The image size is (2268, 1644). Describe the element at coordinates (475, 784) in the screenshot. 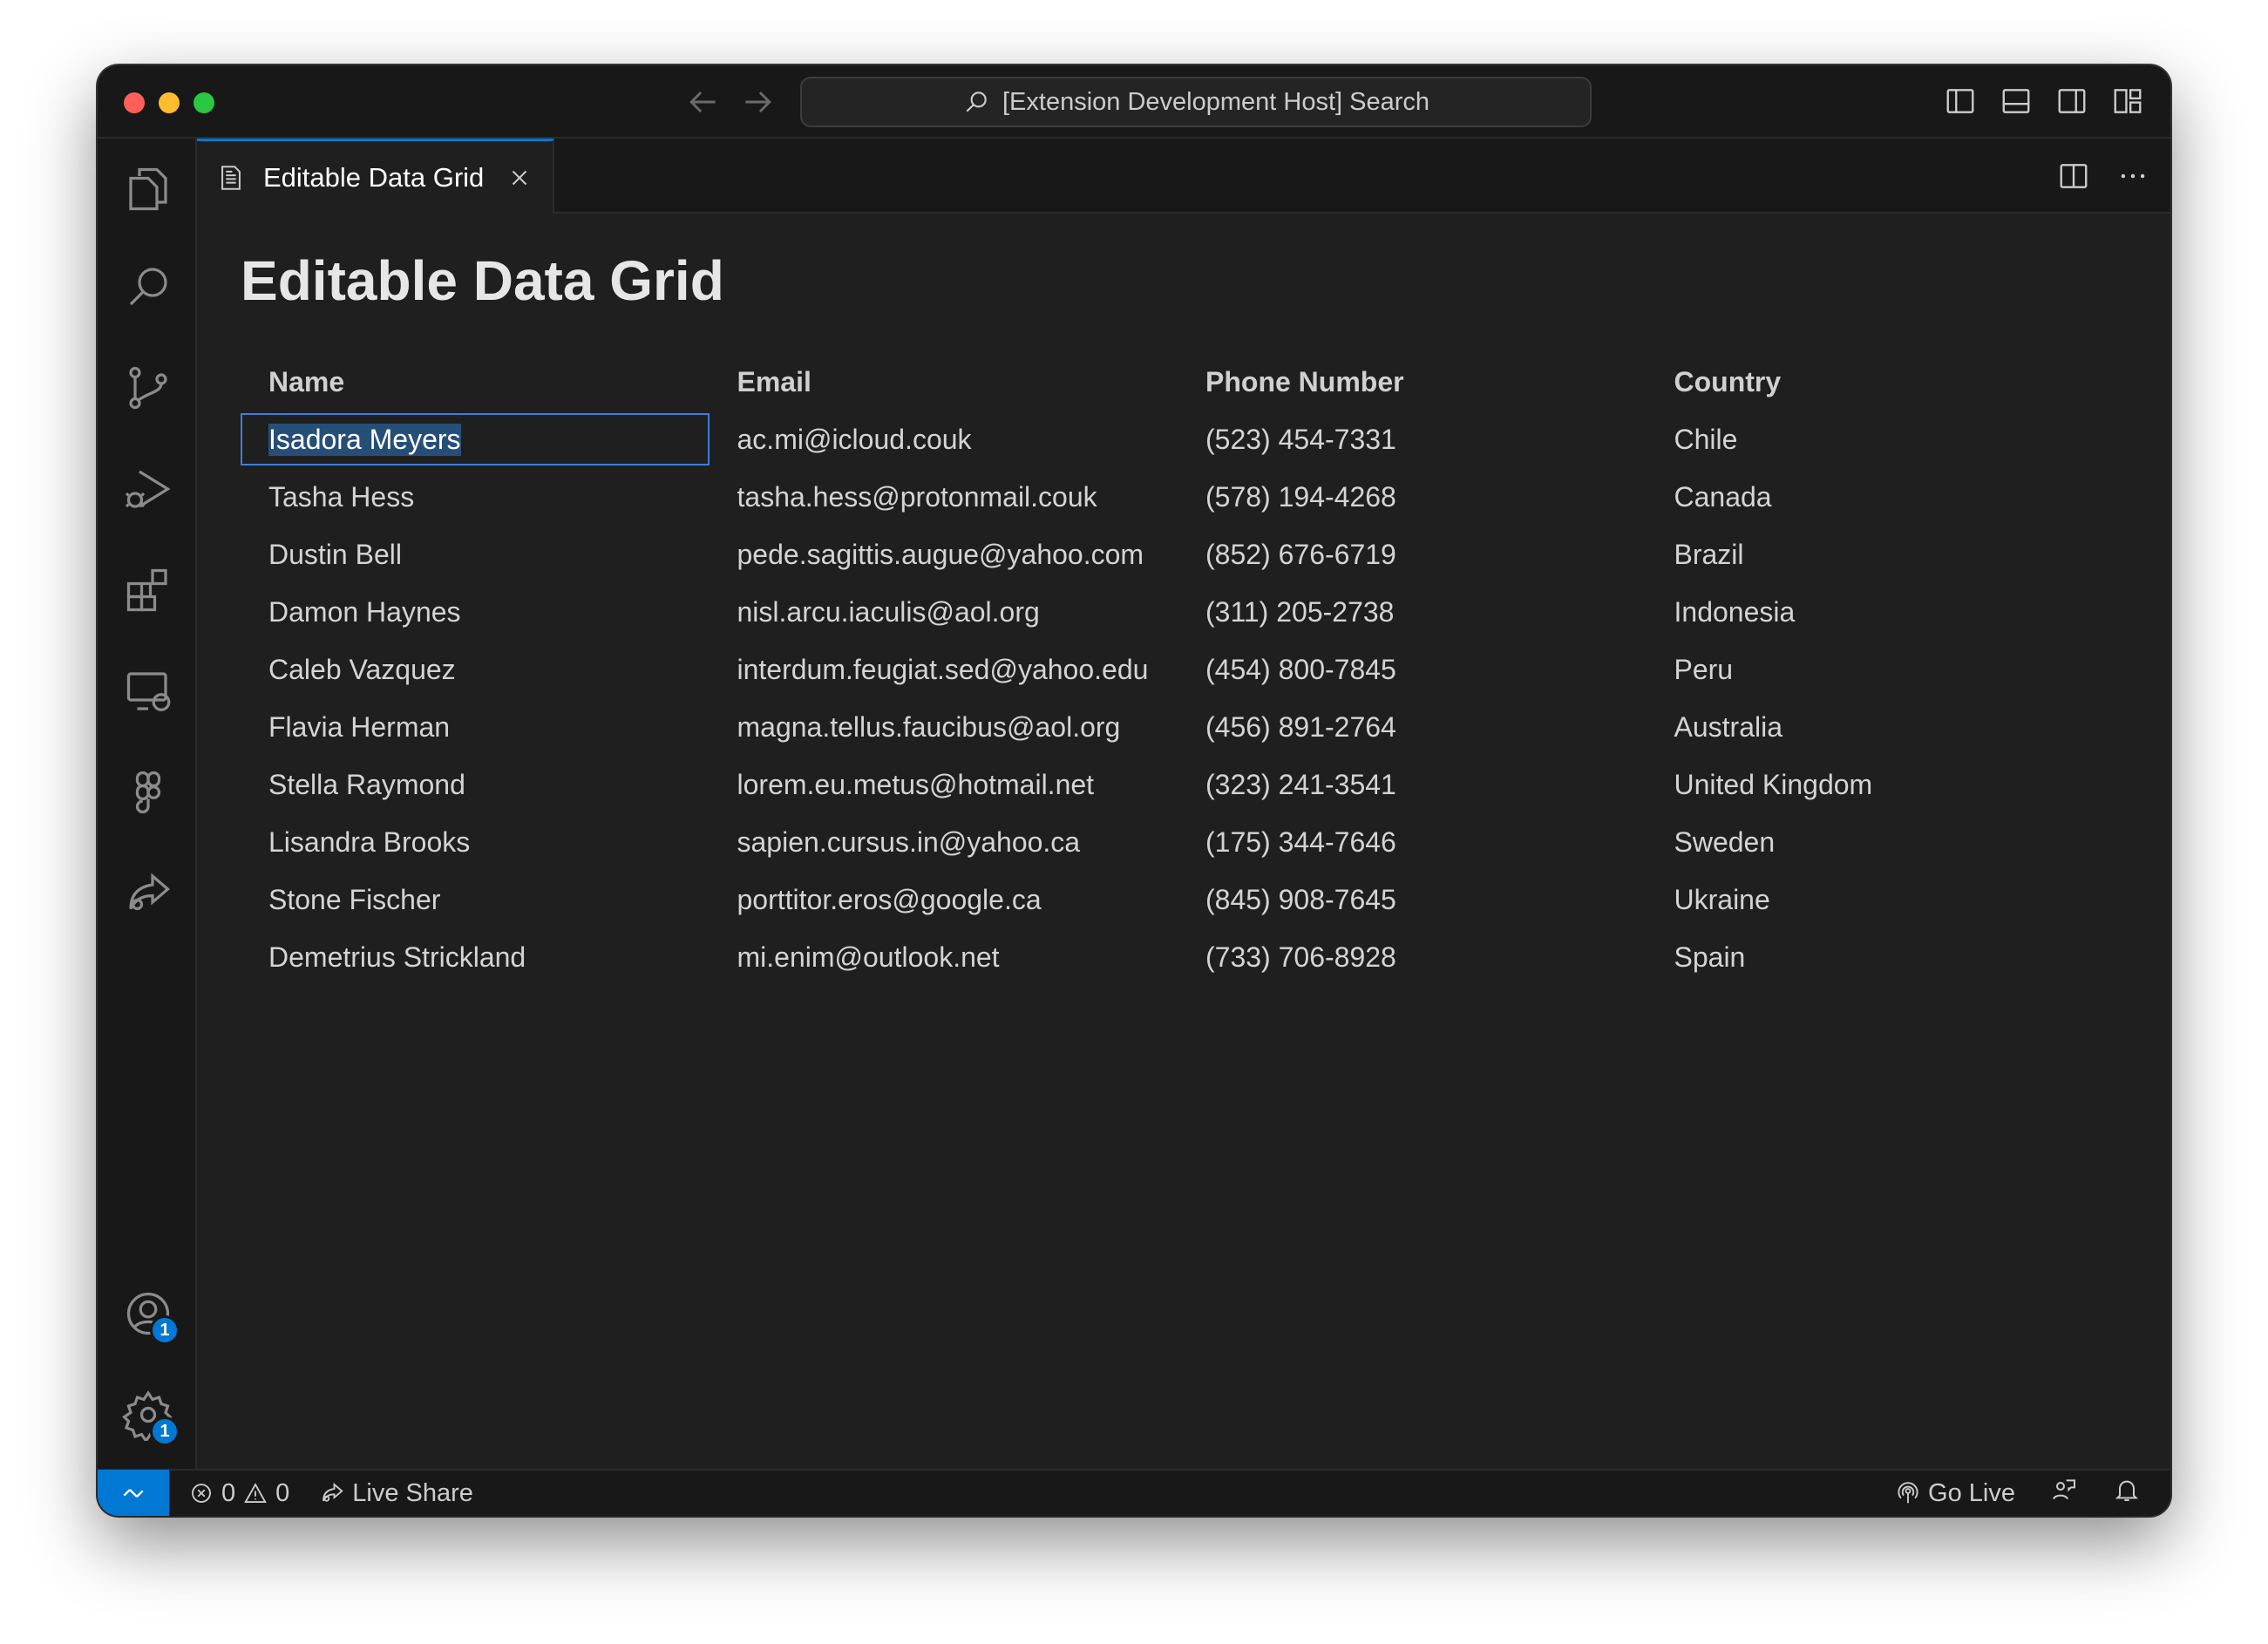

I see `grid-cell-name: Stella Raymond` at that location.